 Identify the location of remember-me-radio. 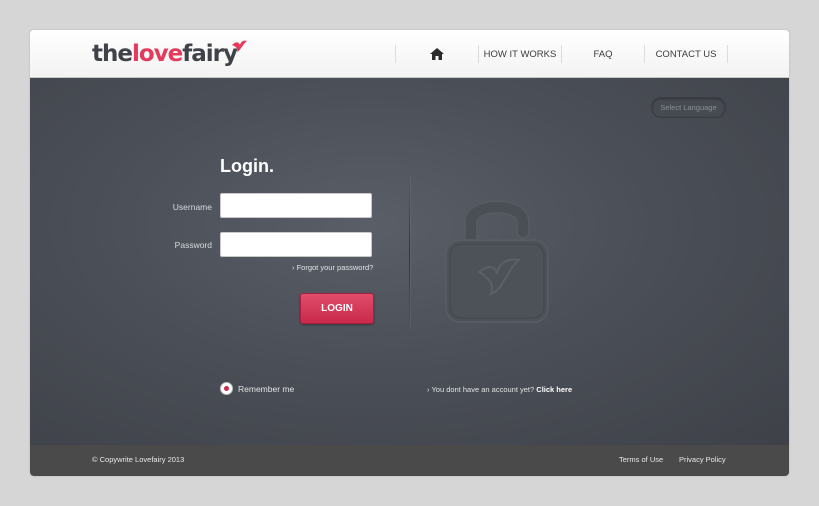
(226, 388).